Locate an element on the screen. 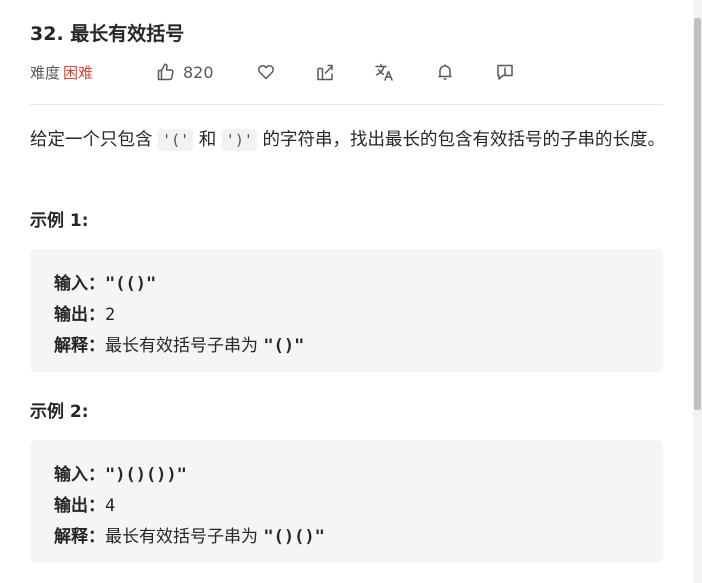 This screenshot has height=583, width=702. share-button is located at coordinates (325, 72).